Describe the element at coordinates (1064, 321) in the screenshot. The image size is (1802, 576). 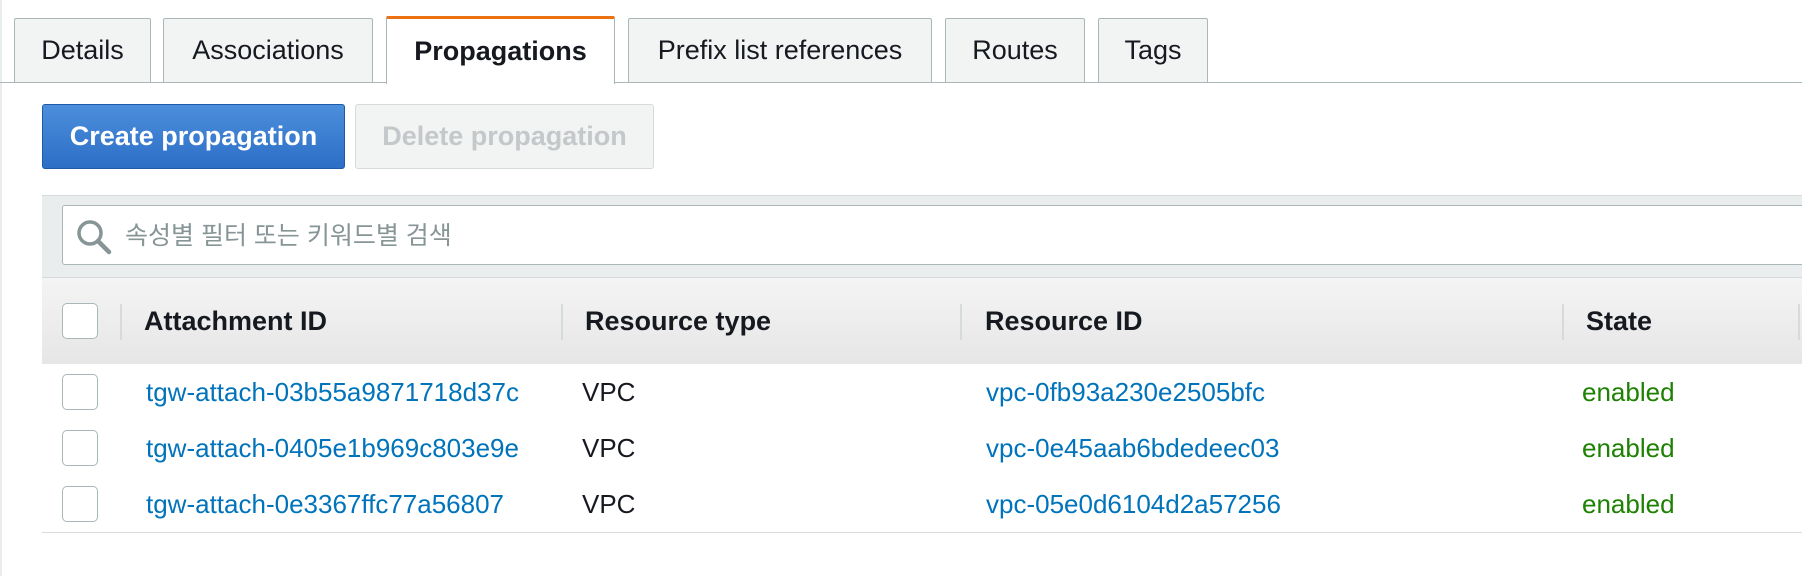
I see `column-header-resource-id: Resource ID` at that location.